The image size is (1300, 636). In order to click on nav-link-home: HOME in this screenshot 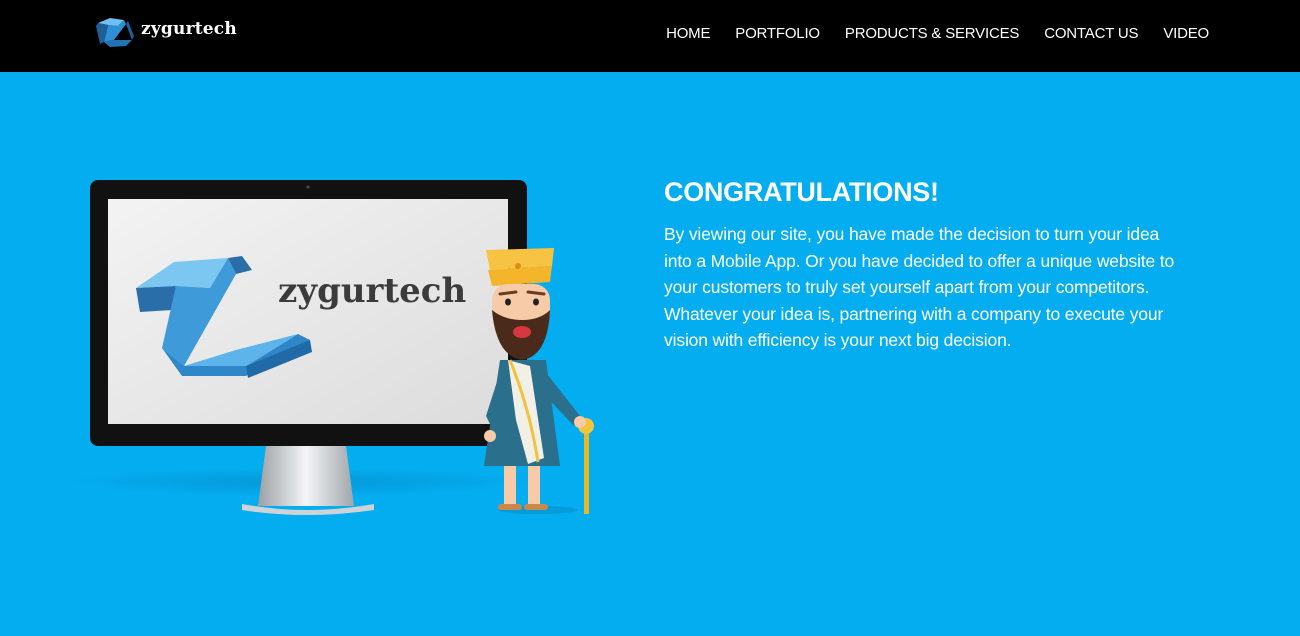, I will do `click(688, 33)`.